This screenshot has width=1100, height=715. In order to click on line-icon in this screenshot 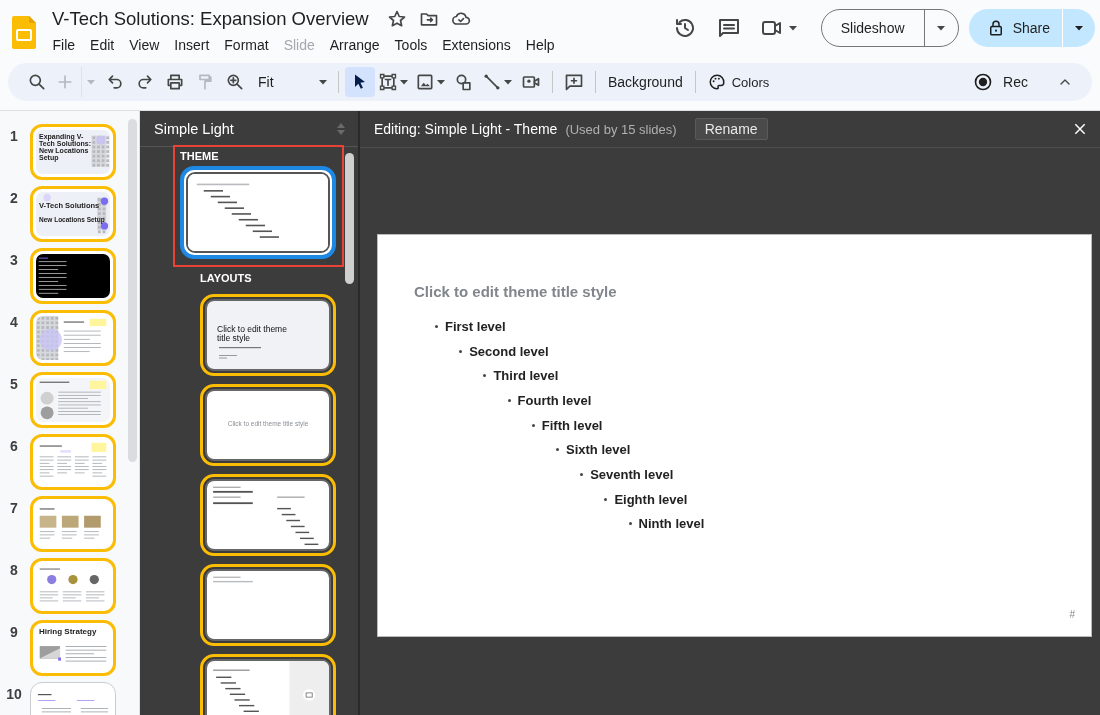, I will do `click(492, 82)`.